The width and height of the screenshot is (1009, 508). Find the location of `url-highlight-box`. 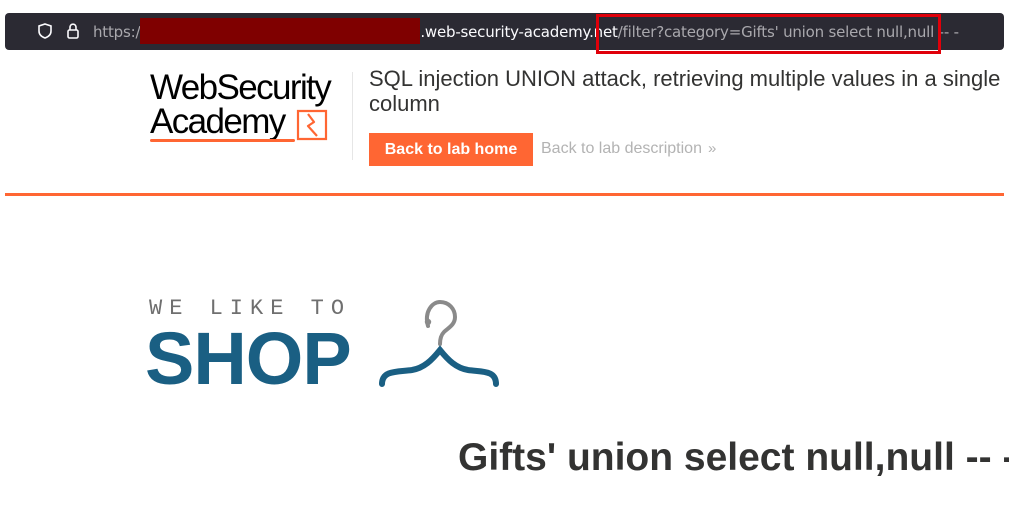

url-highlight-box is located at coordinates (768, 34).